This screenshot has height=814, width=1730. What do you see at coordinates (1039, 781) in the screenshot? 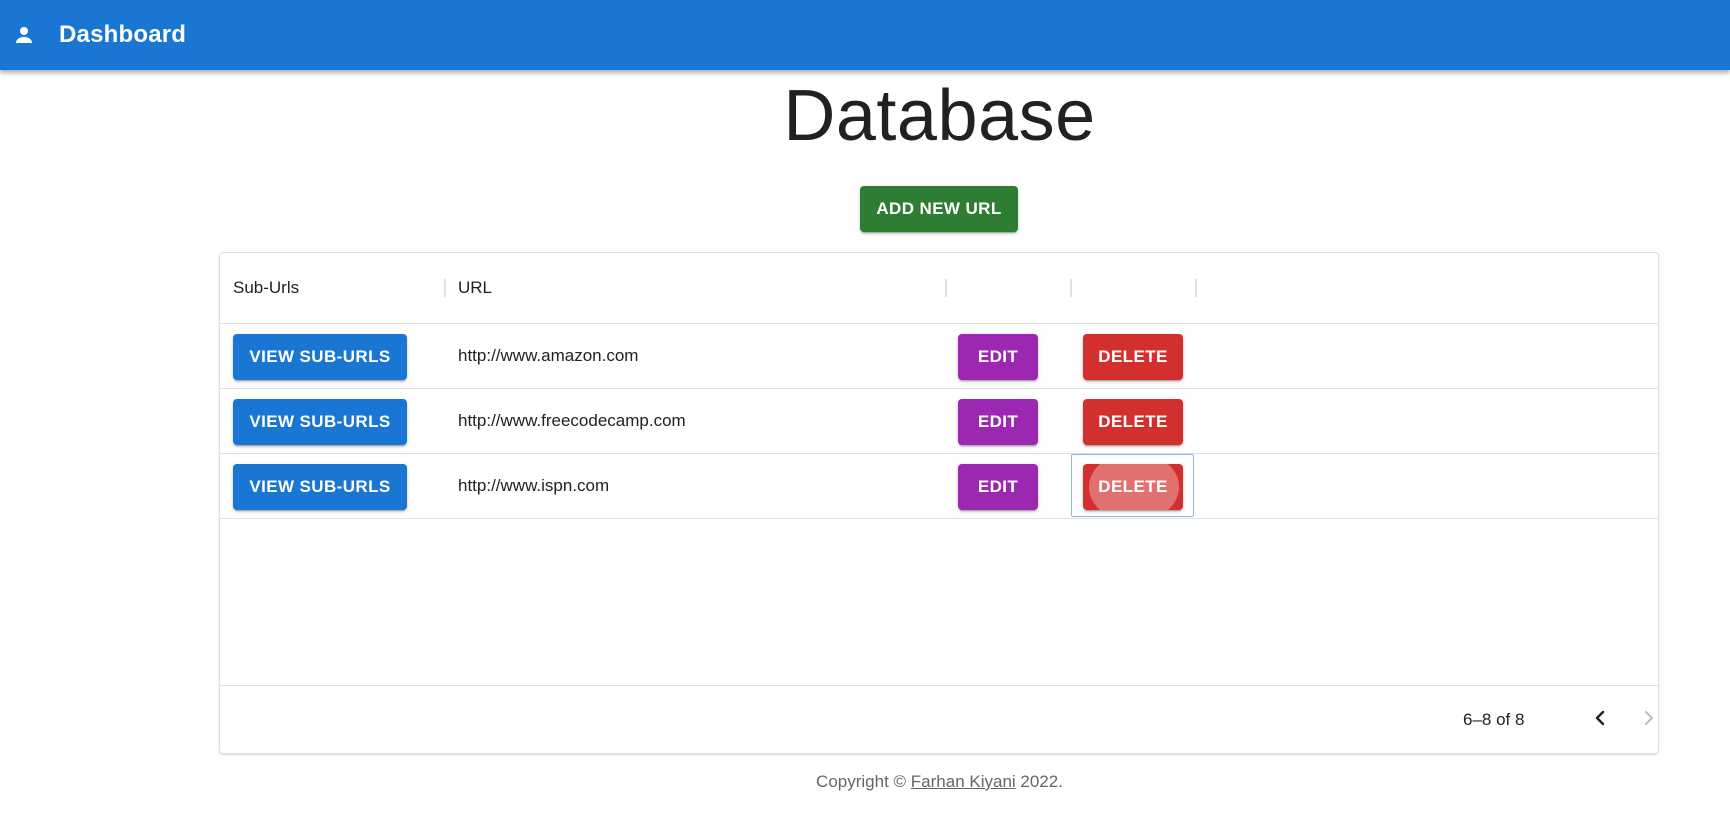
I see `copyright-suffix: 2022.` at bounding box center [1039, 781].